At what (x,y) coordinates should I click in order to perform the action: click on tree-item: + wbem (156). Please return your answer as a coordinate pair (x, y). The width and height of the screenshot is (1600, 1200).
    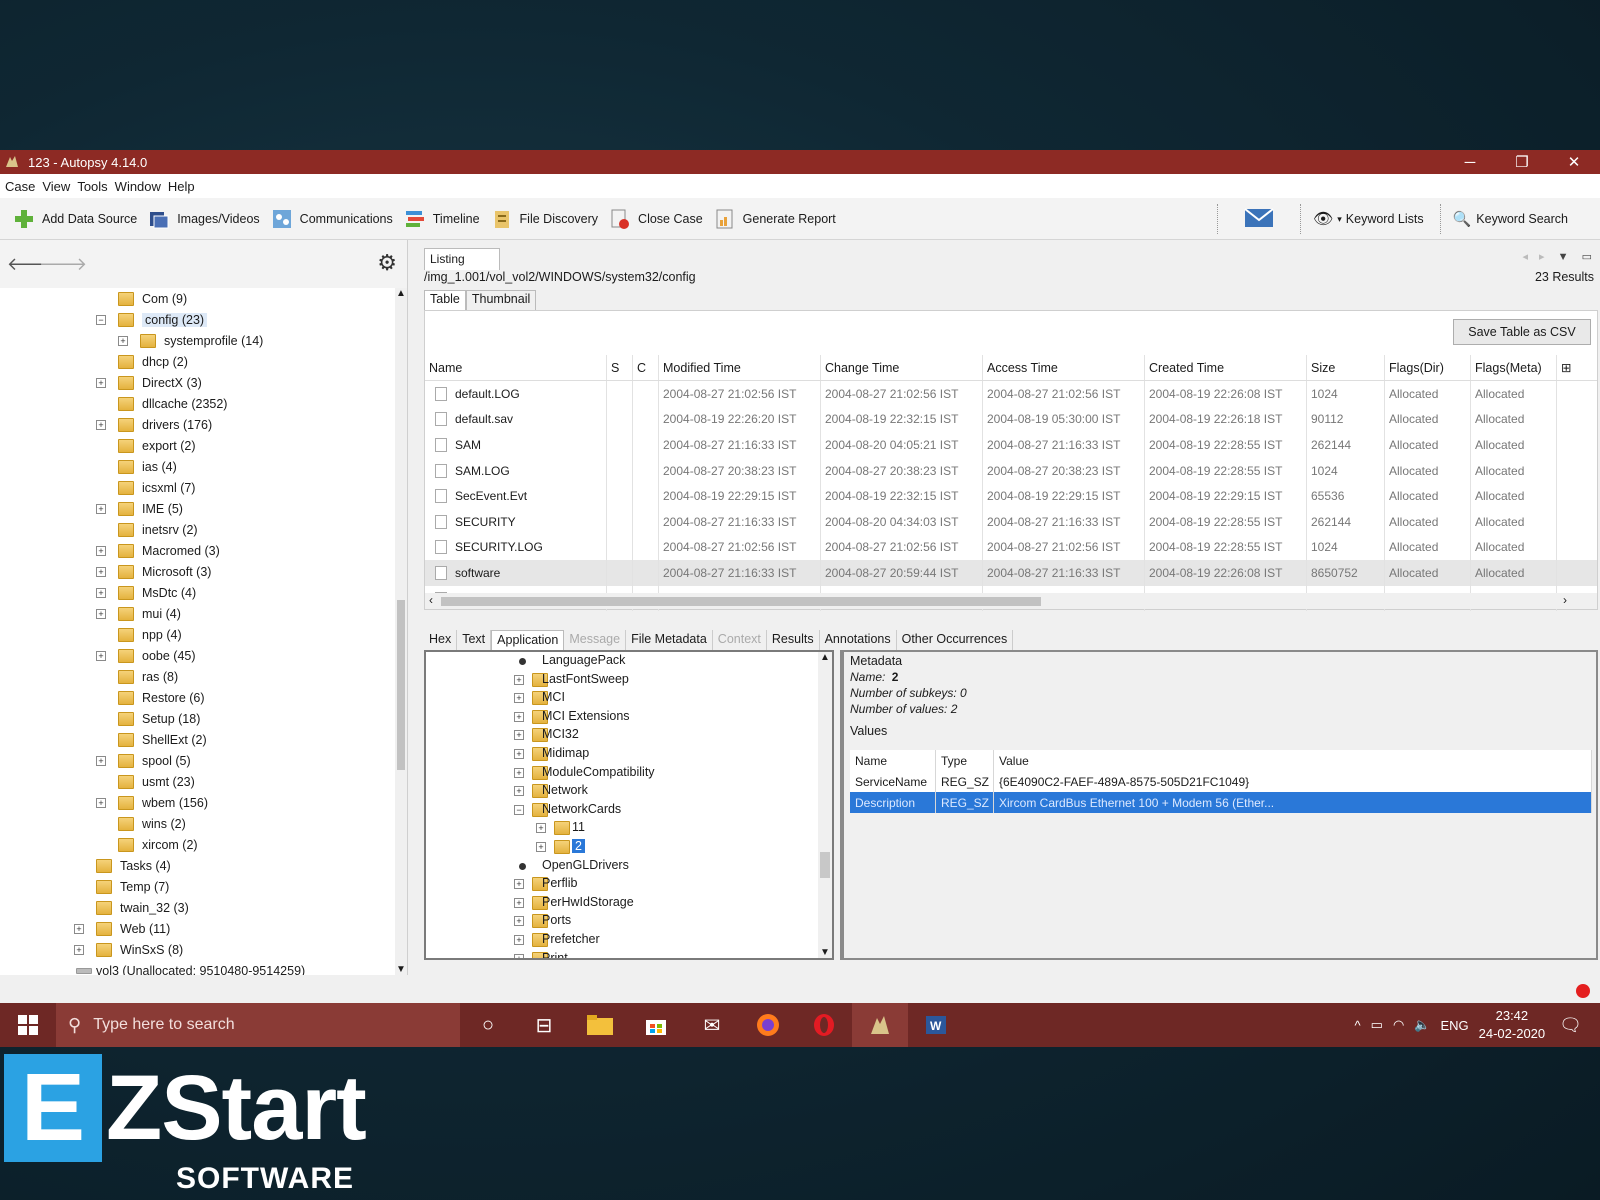
    Looking at the image, I should click on (198, 802).